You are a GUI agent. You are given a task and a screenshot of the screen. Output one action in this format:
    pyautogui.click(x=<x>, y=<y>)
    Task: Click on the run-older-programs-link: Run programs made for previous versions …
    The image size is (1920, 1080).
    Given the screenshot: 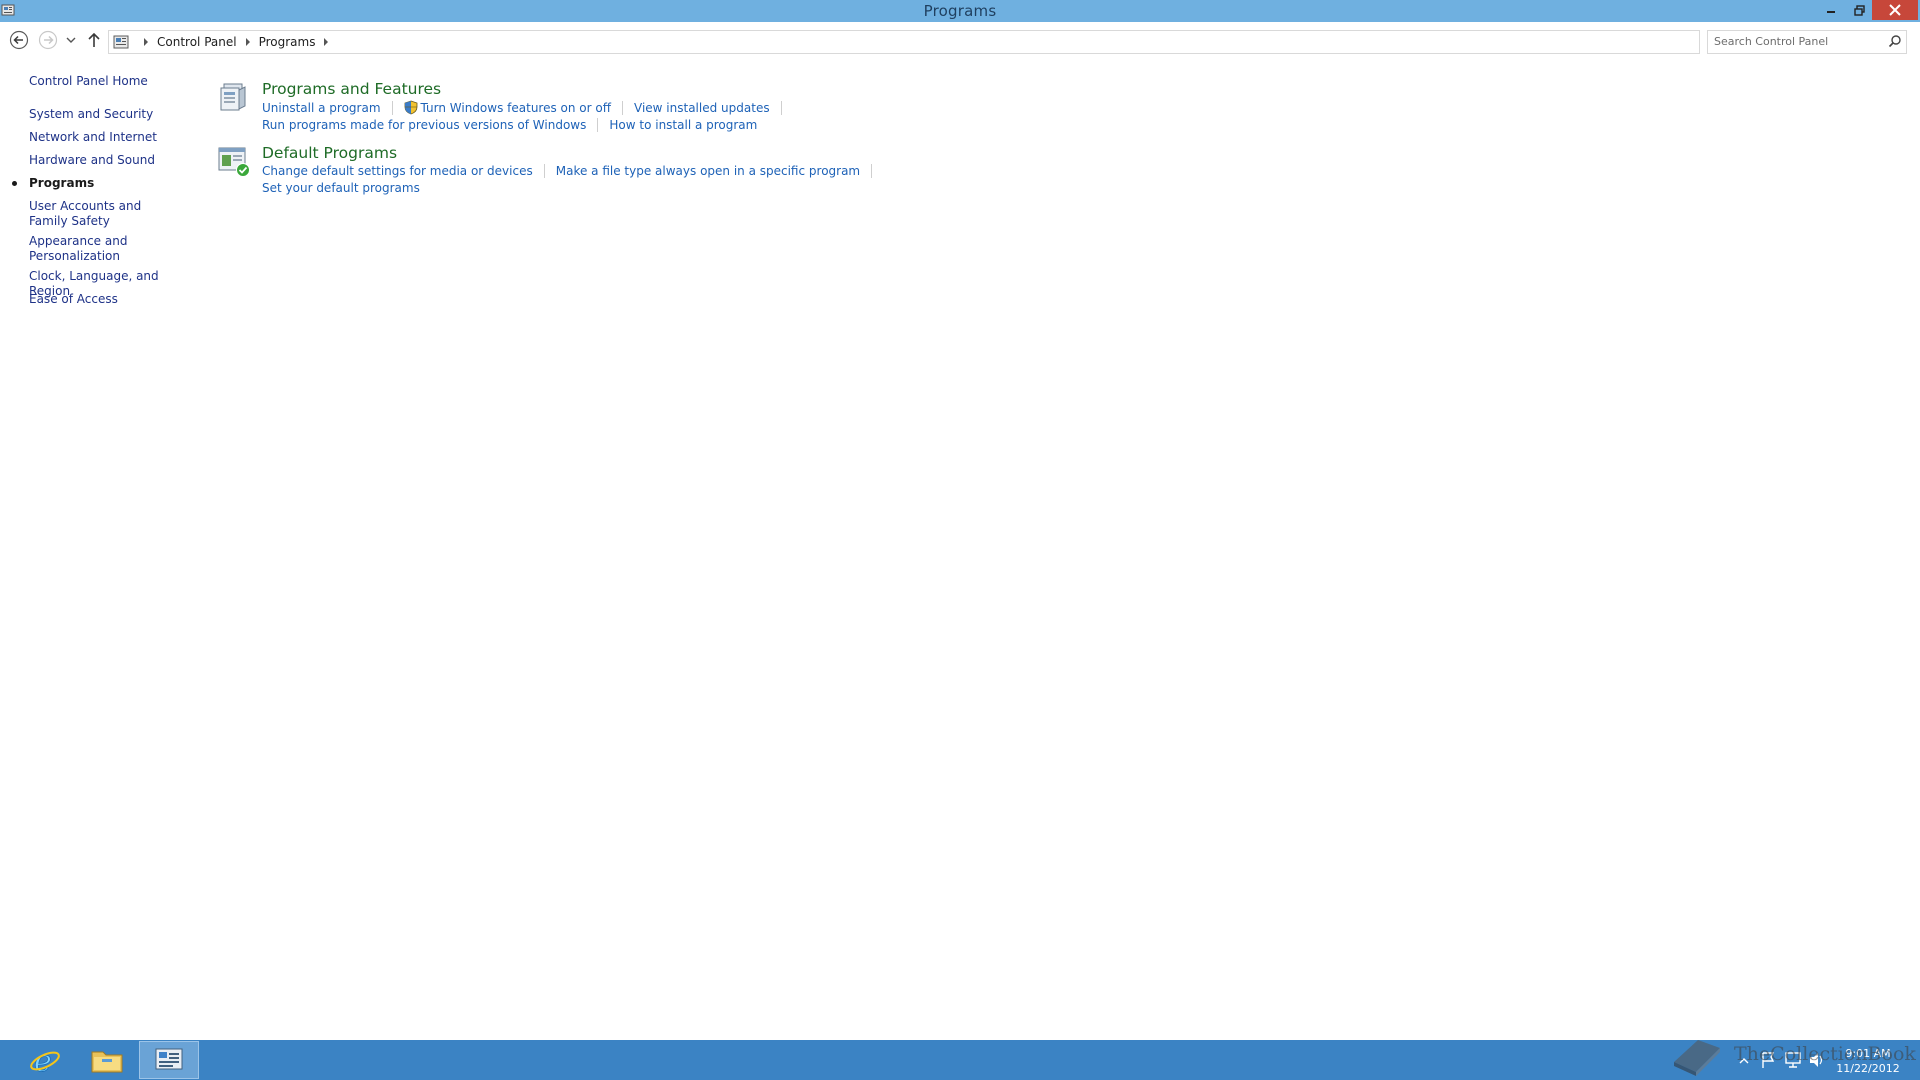 What is the action you would take?
    pyautogui.click(x=424, y=125)
    